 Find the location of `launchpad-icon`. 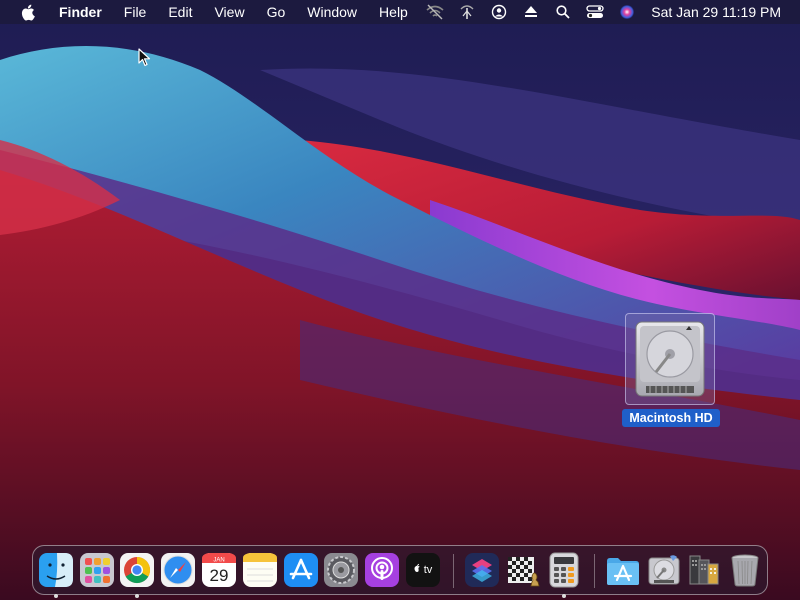

launchpad-icon is located at coordinates (97, 570).